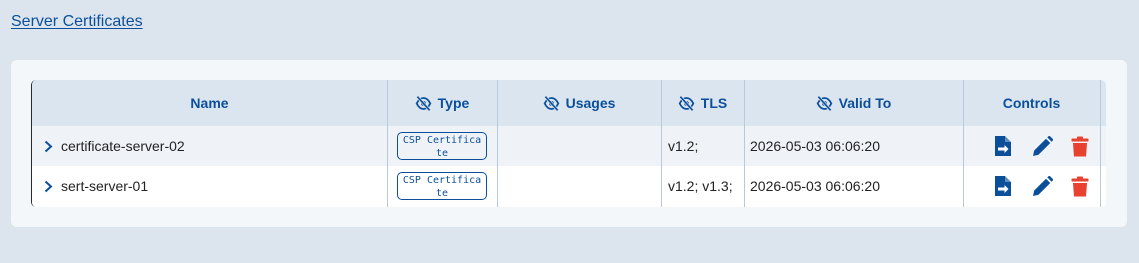 This screenshot has width=1139, height=263. I want to click on cert-name: certificate-server-02, so click(123, 146).